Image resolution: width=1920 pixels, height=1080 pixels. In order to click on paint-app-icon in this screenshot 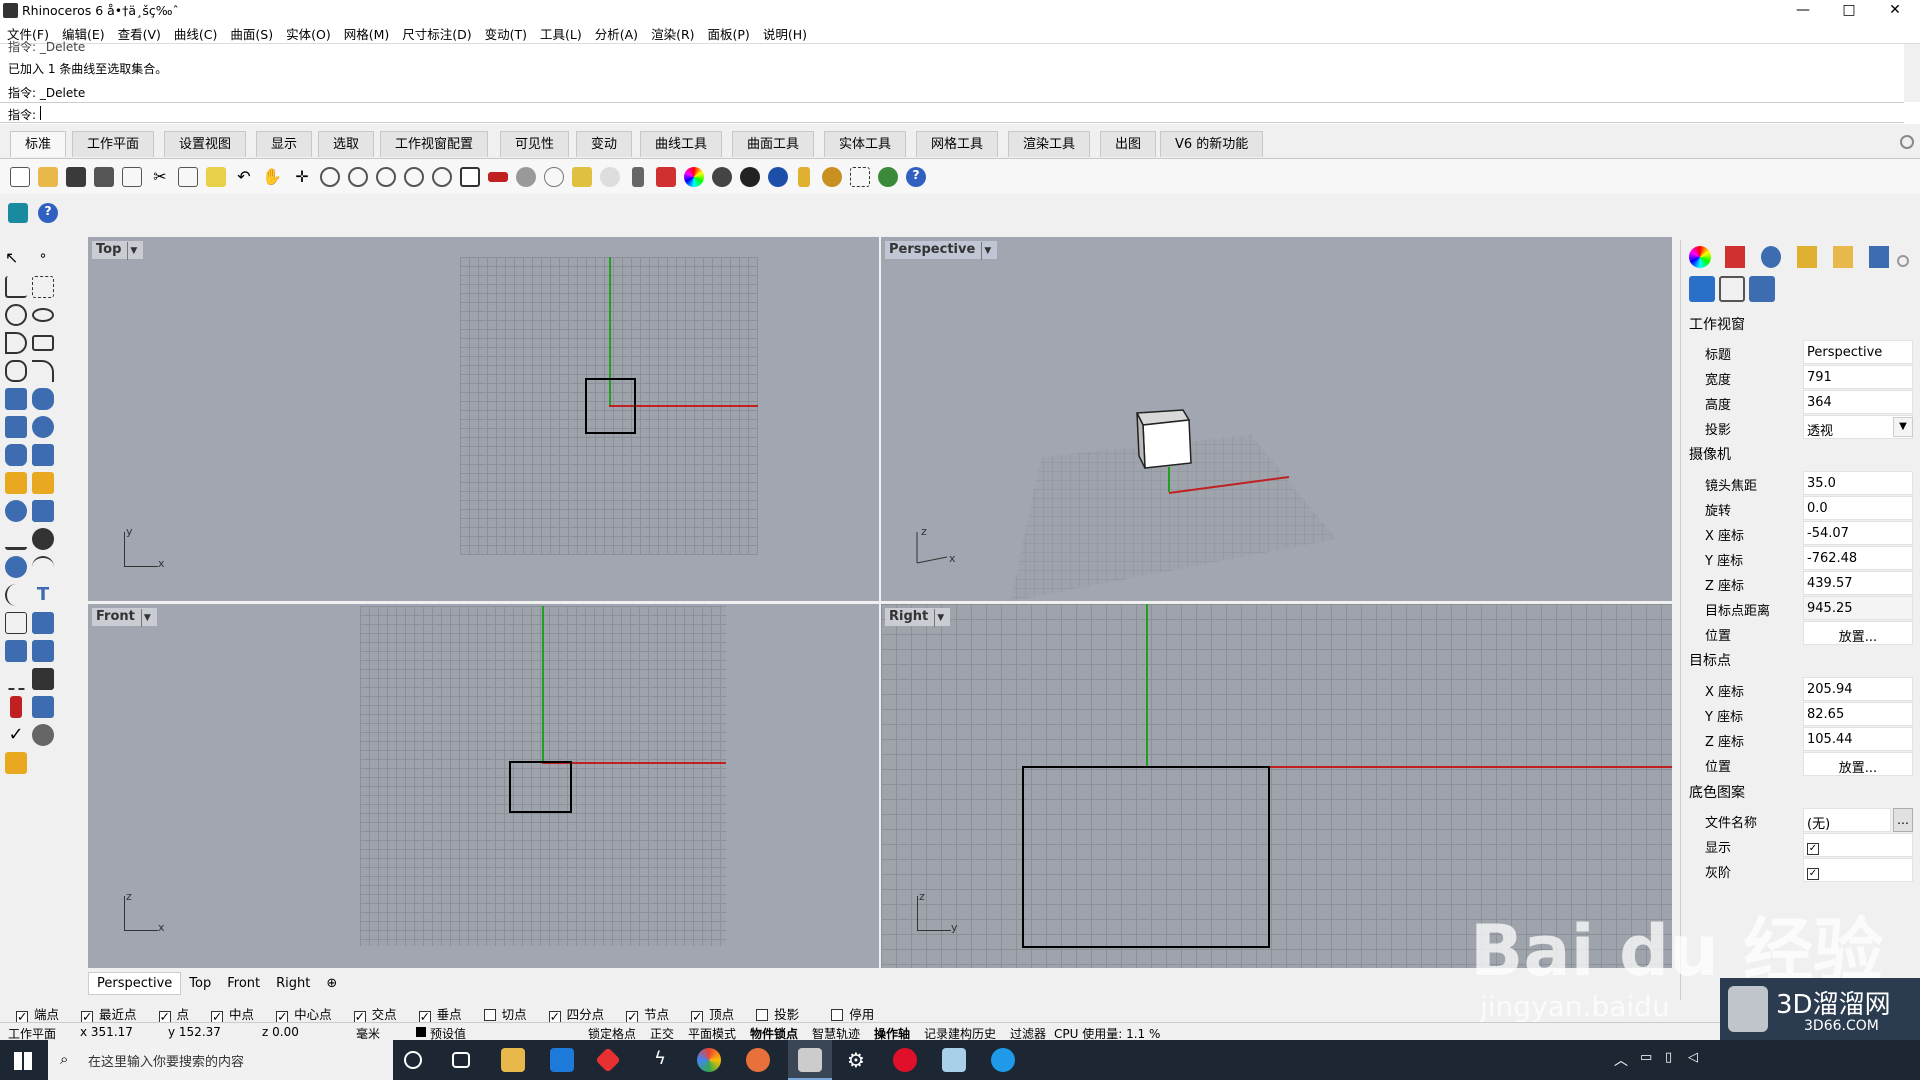, I will do `click(758, 1060)`.